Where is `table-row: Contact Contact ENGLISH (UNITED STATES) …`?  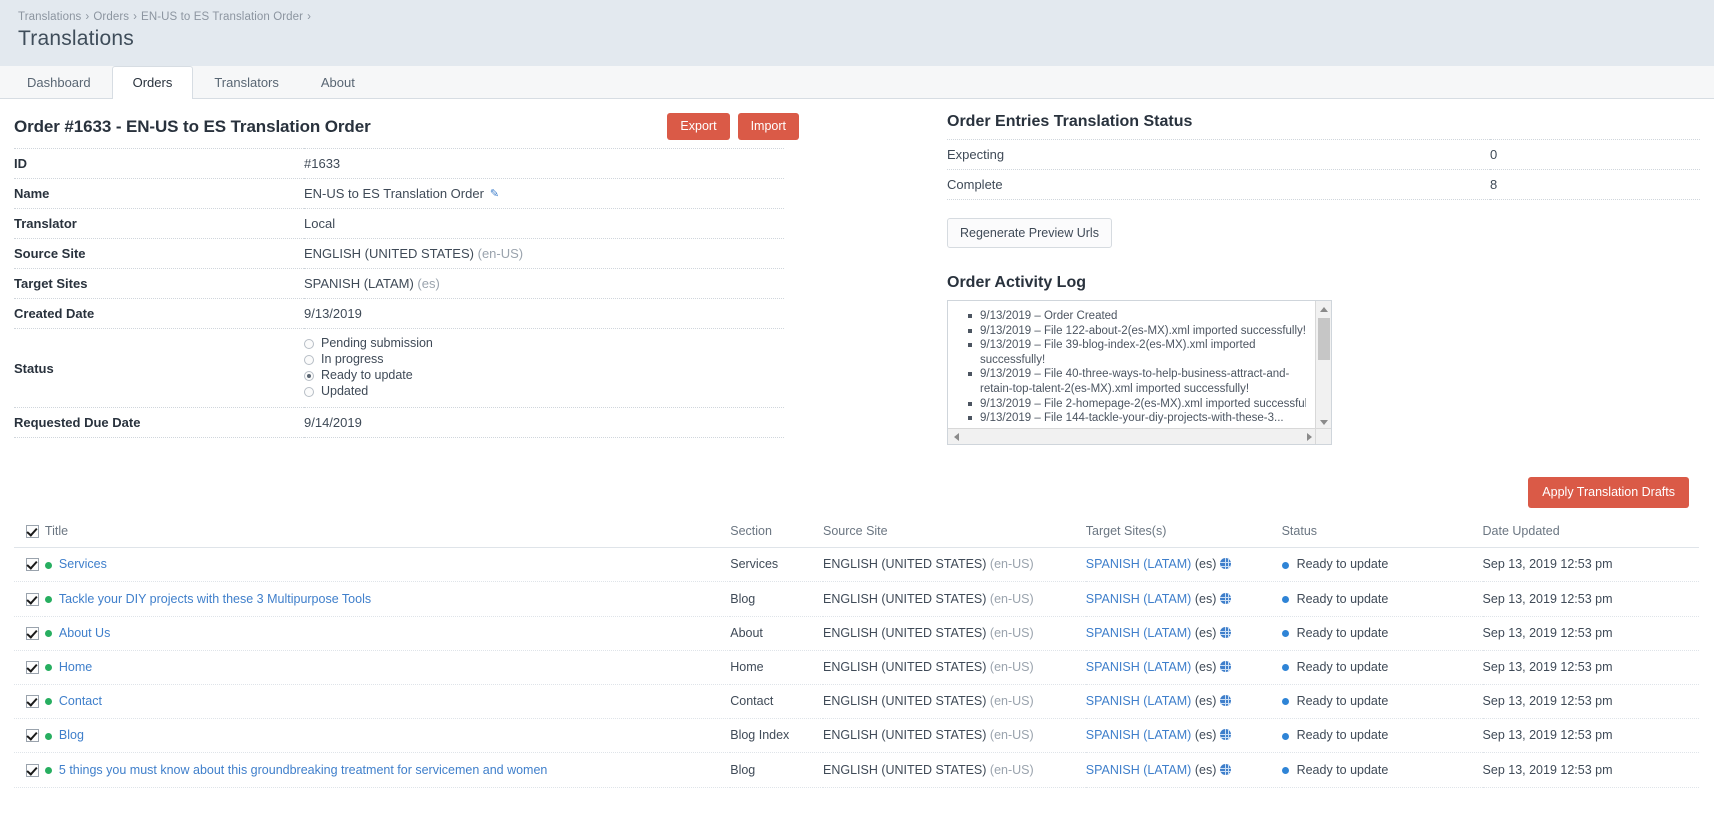 table-row: Contact Contact ENGLISH (UNITED STATES) … is located at coordinates (856, 702).